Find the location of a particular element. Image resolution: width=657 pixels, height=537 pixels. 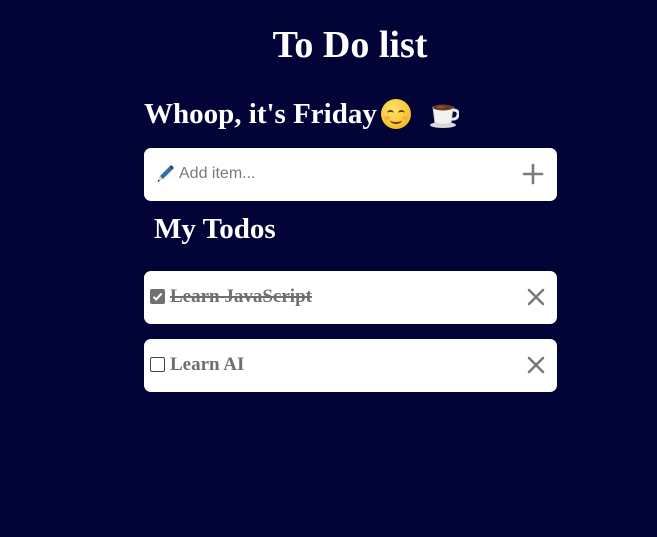

plus-icon is located at coordinates (533, 174).